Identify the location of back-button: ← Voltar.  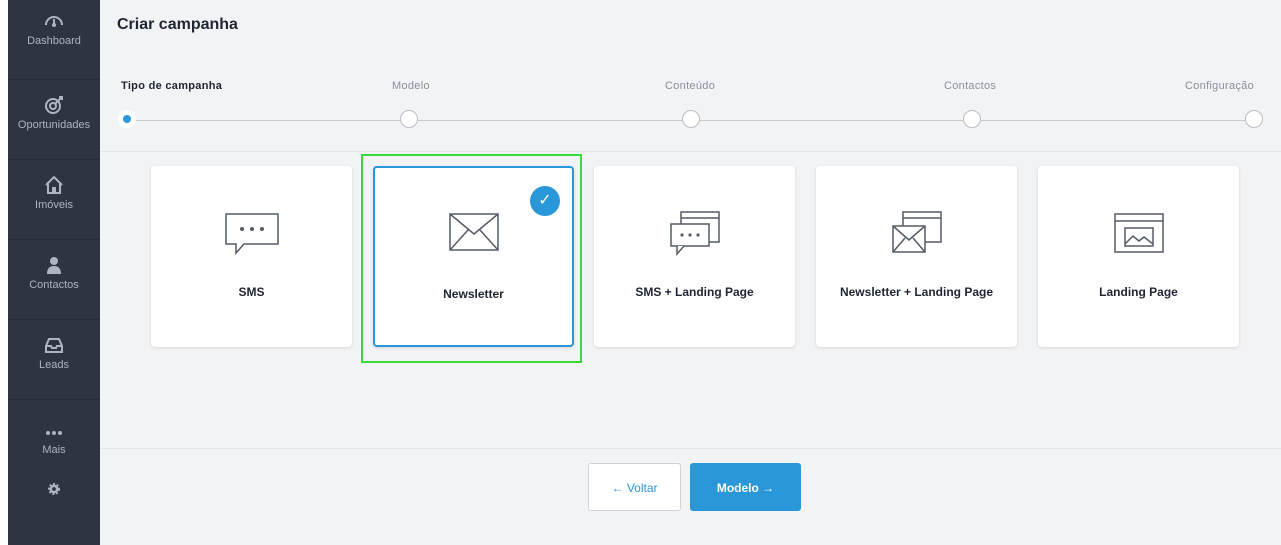
(634, 487).